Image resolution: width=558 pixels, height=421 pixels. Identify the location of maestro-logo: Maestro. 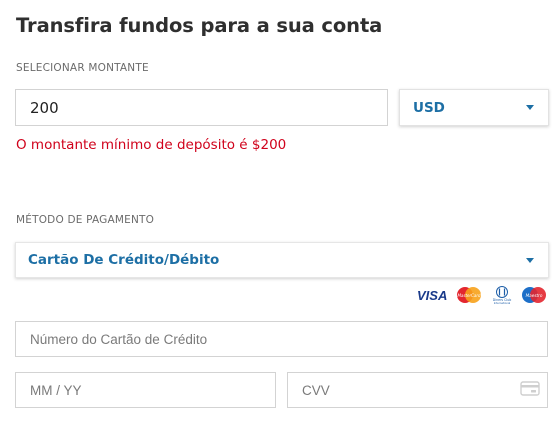
(534, 295).